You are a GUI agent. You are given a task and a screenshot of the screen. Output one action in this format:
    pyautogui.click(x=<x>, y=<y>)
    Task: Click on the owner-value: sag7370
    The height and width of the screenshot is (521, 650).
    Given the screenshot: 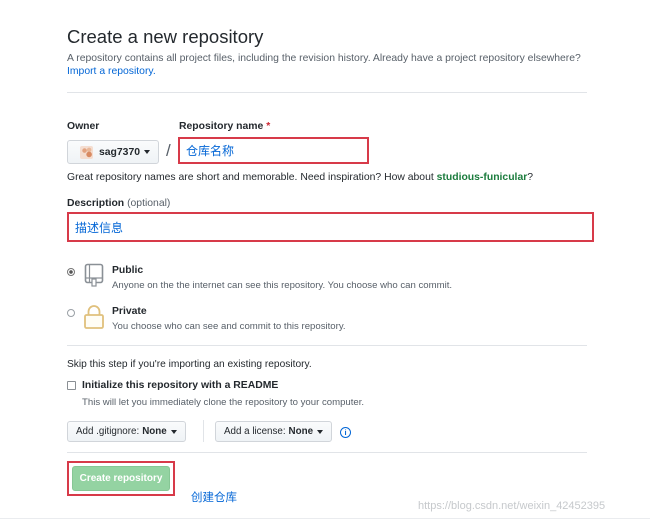 What is the action you would take?
    pyautogui.click(x=120, y=152)
    